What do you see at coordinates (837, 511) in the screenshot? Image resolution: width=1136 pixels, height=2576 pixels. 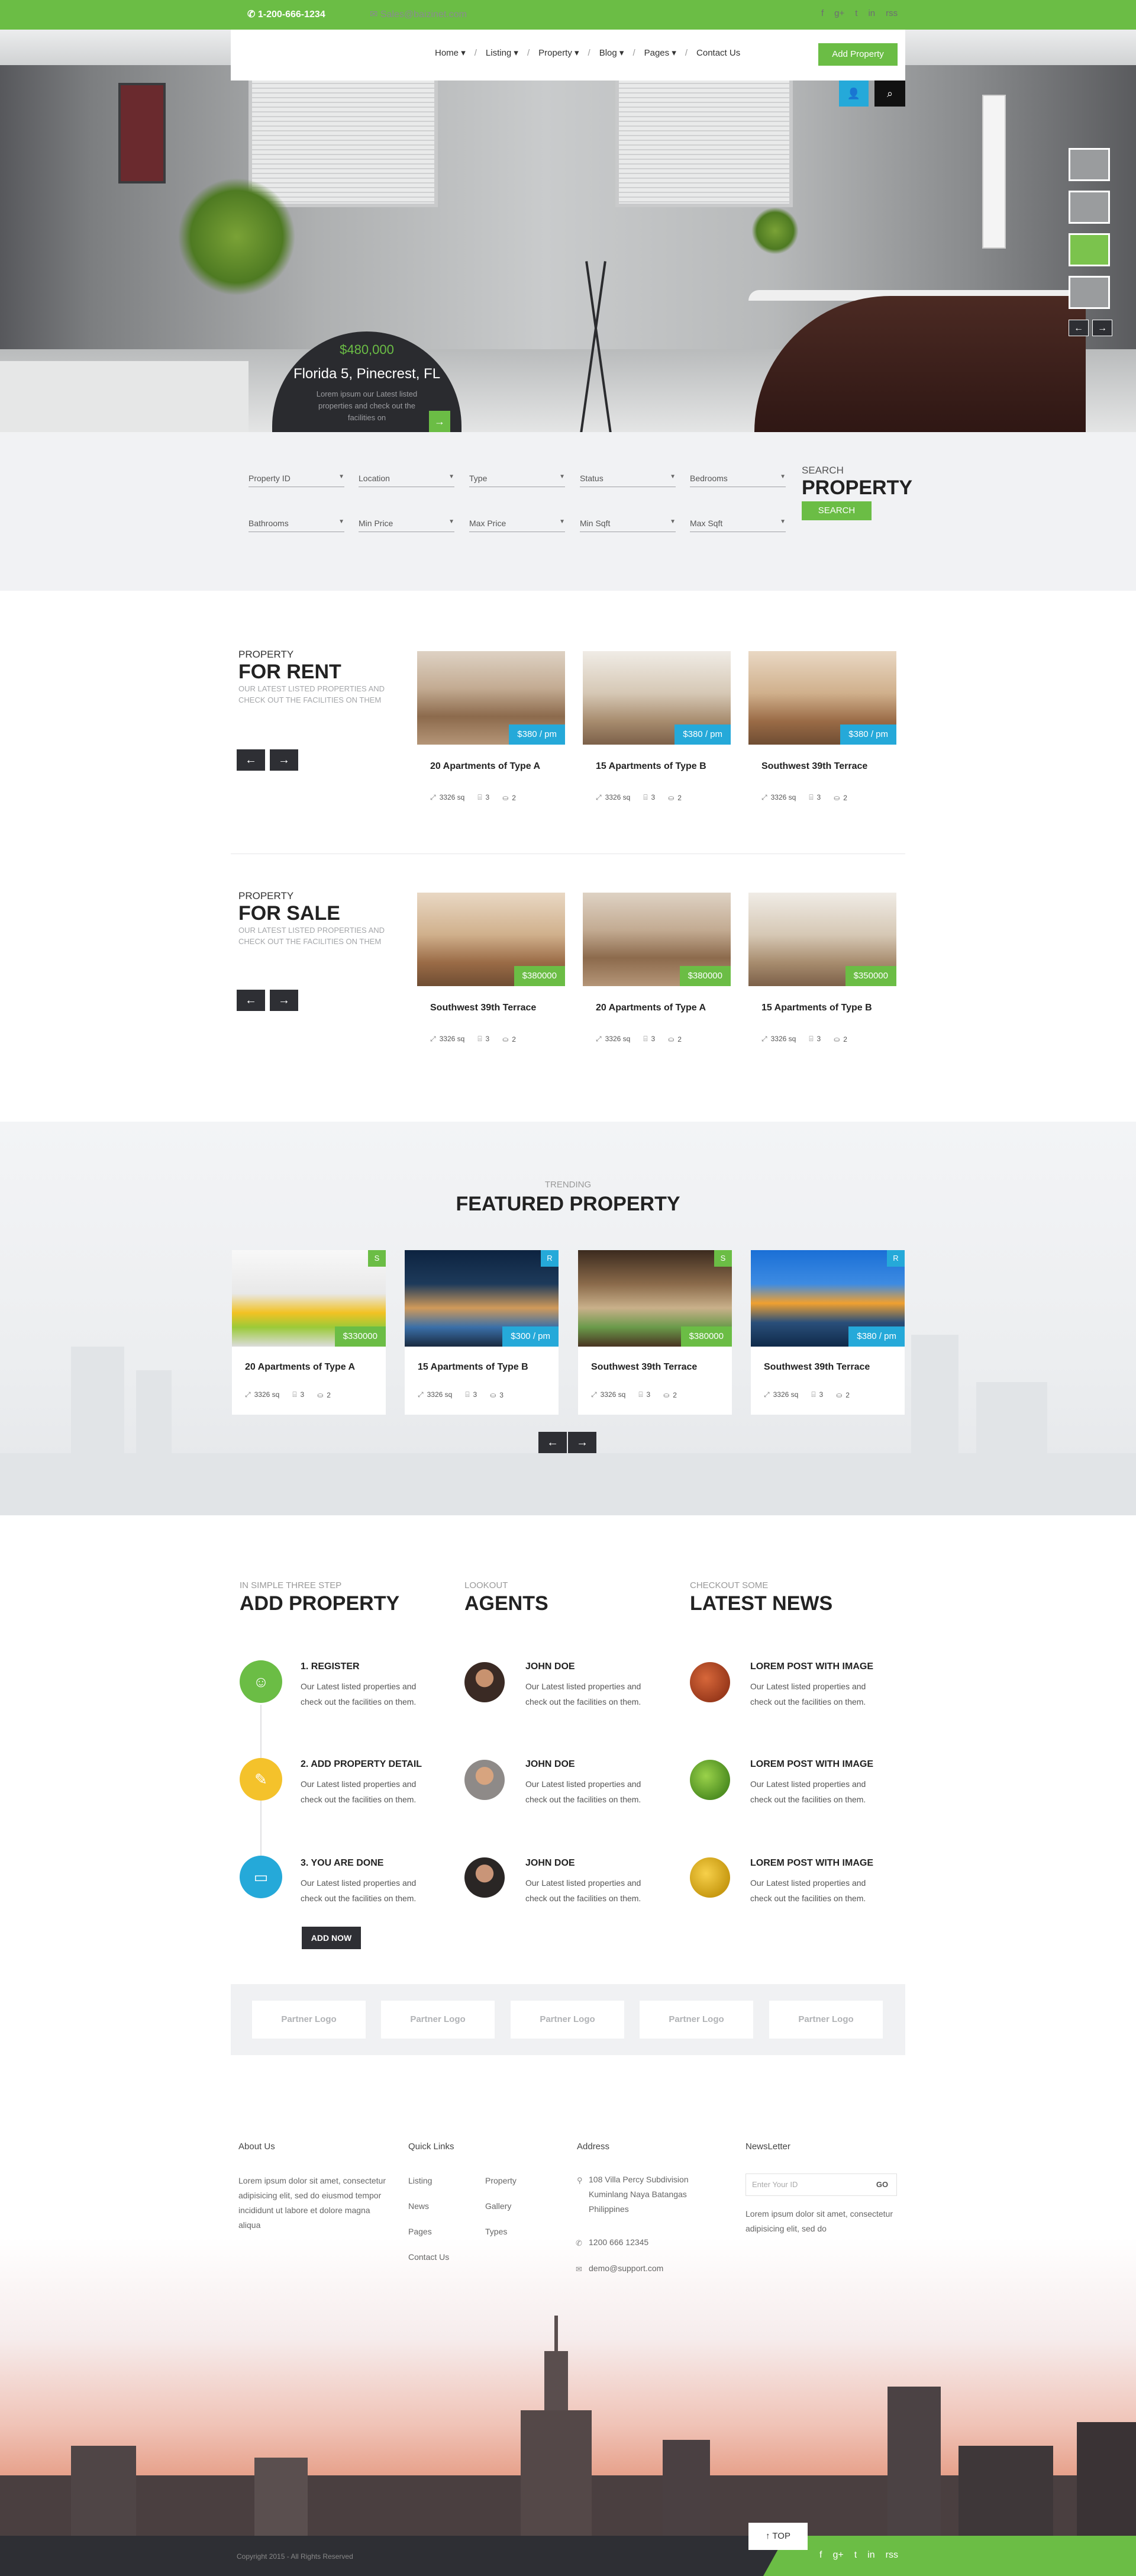 I see `search-button: SEARCH` at bounding box center [837, 511].